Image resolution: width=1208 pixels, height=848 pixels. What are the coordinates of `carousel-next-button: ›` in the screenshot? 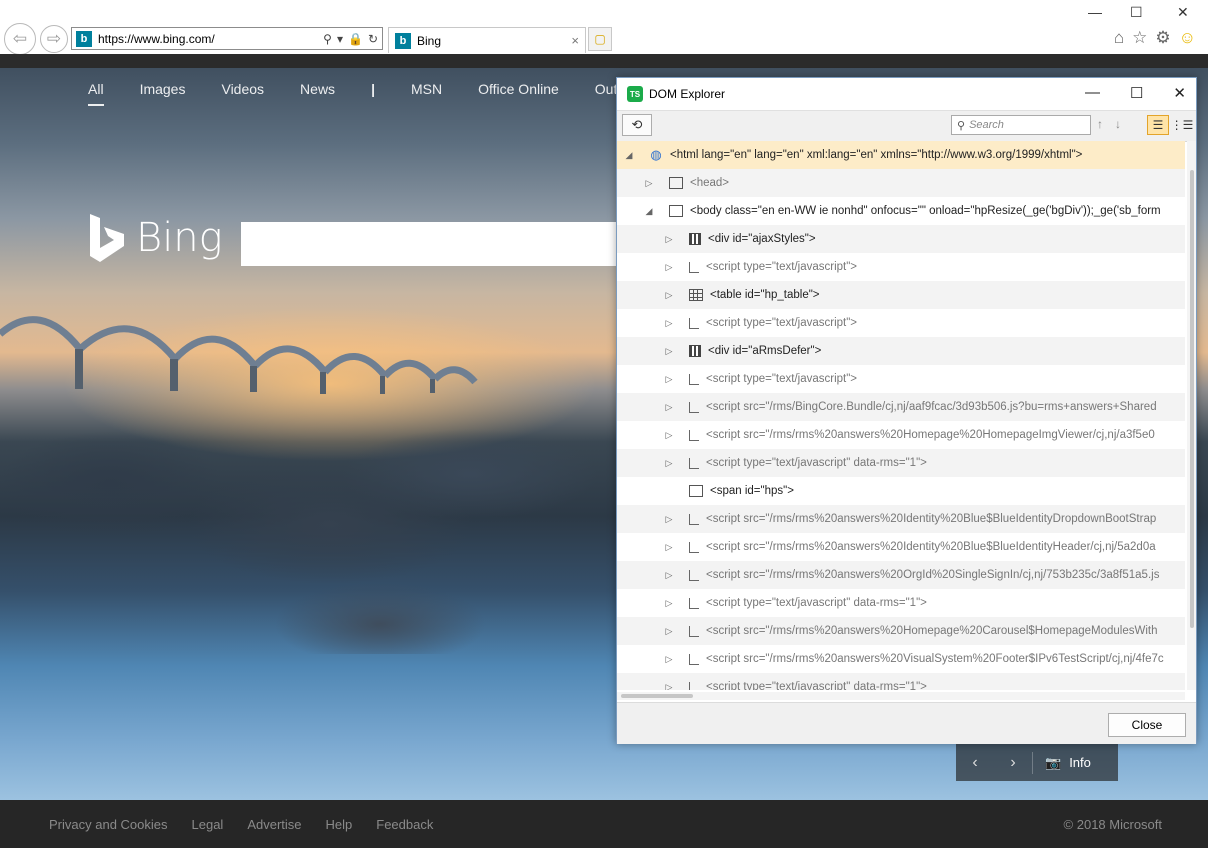 It's located at (1013, 763).